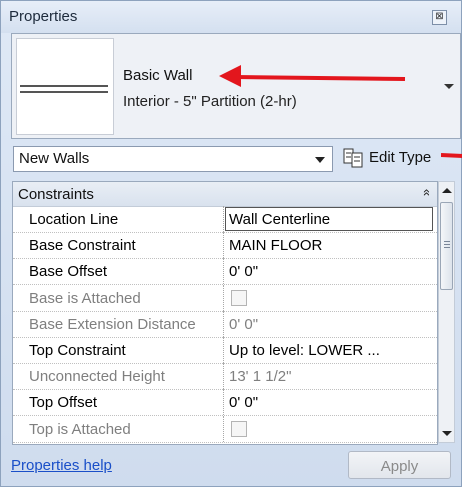 Image resolution: width=462 pixels, height=487 pixels. I want to click on property-row: Base Constraint MAIN FLOOR, so click(225, 246).